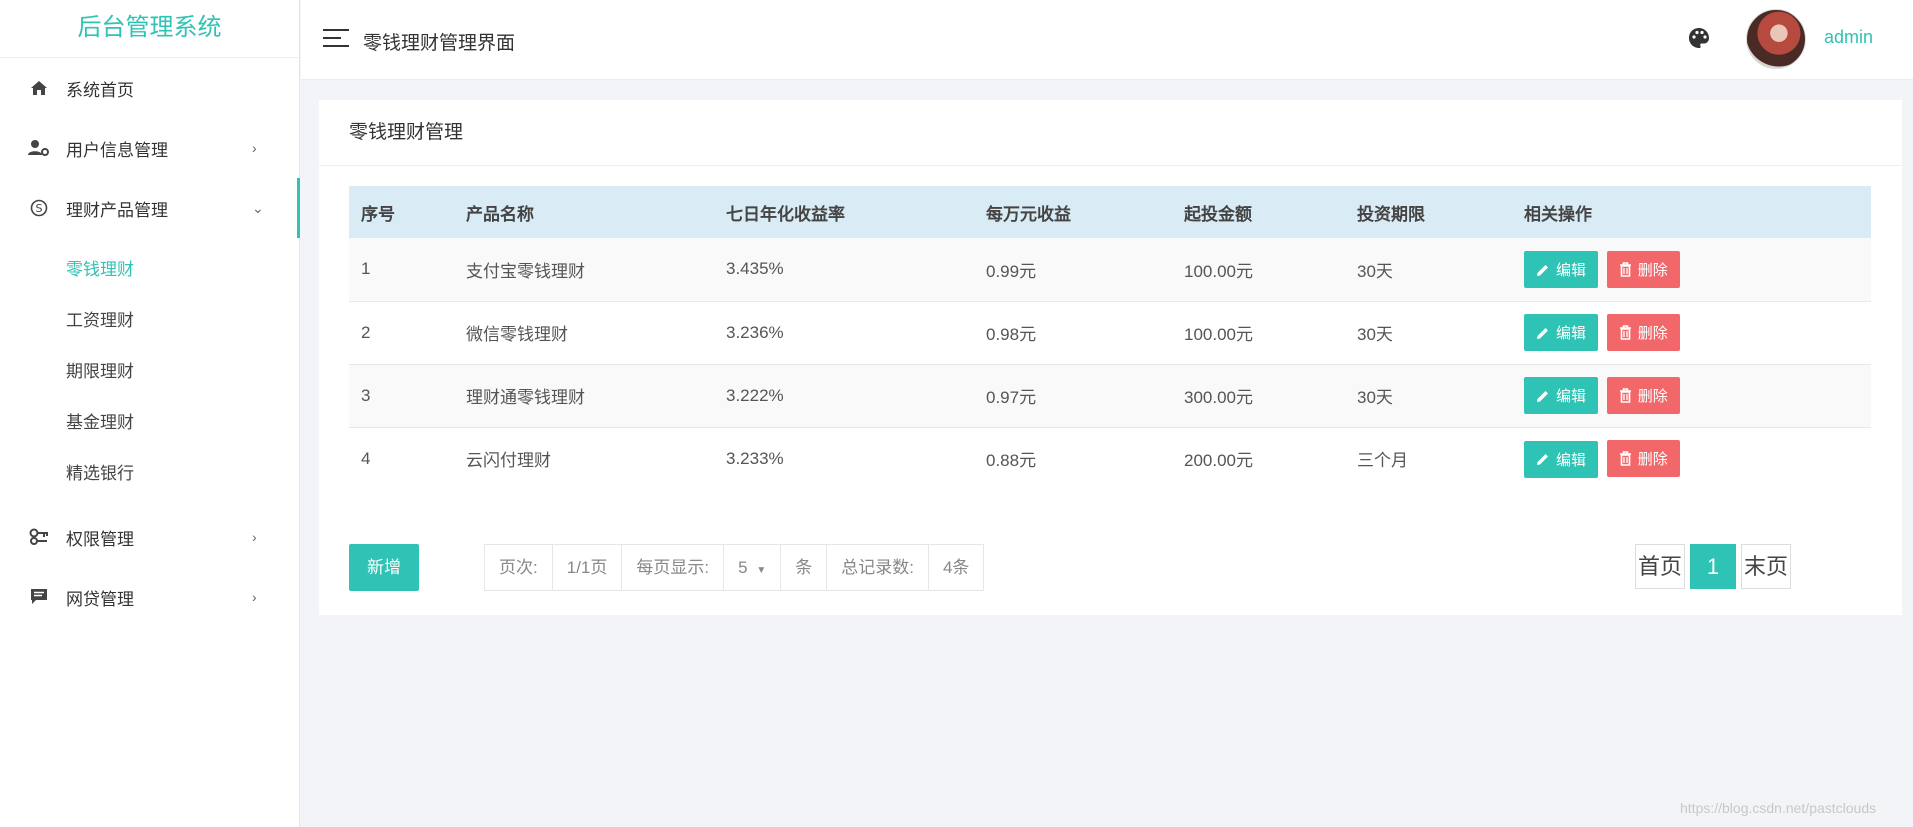 The height and width of the screenshot is (827, 1913). I want to click on table-header-row: 序号 产品名称 七日年化收益率 每万元收益 起投金额 投资期限 相关操作, so click(1110, 212).